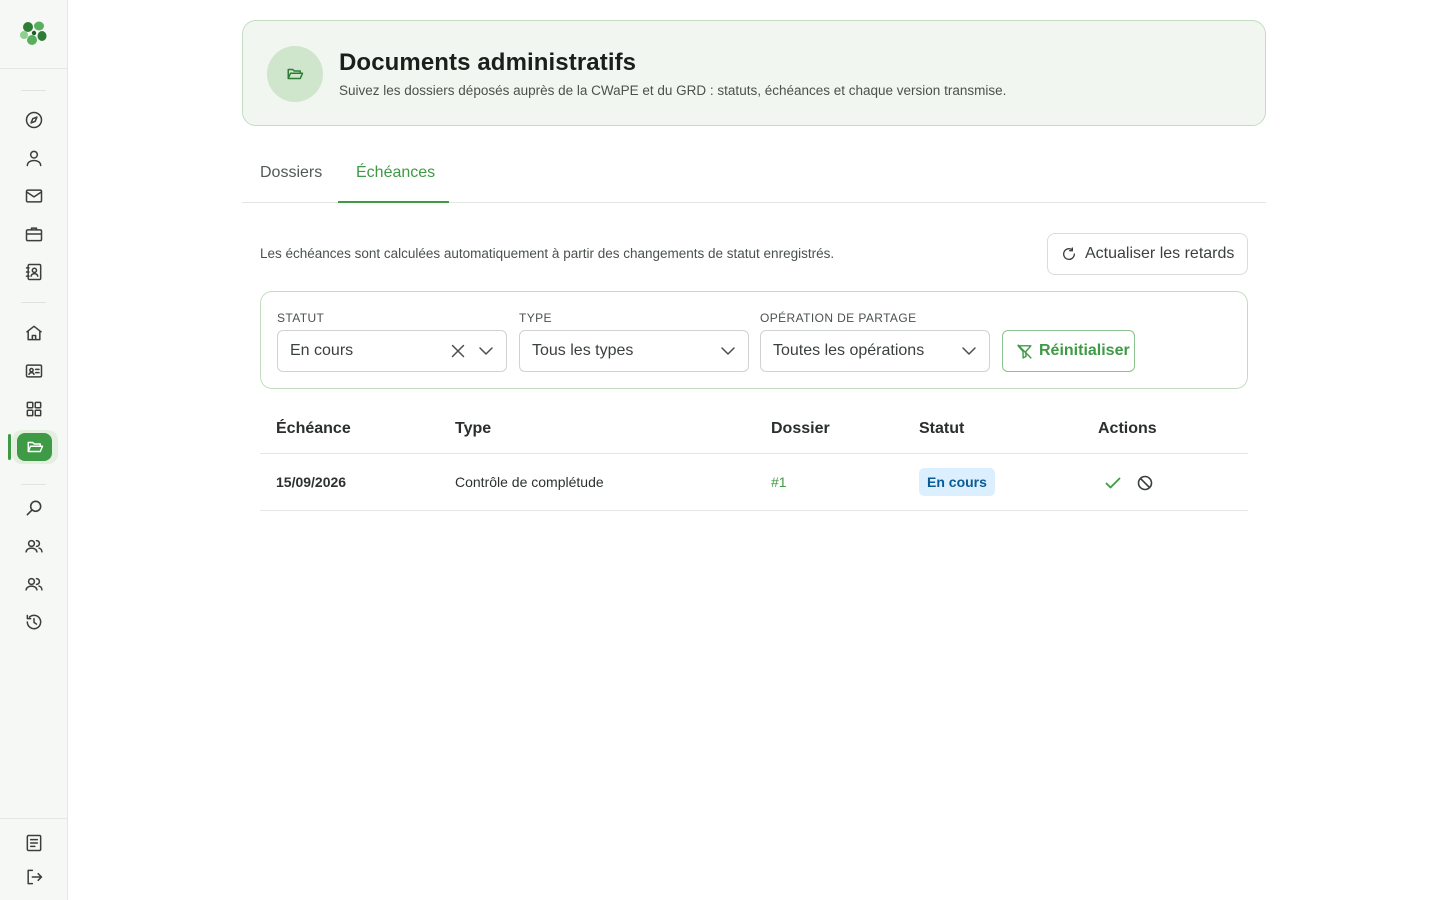  I want to click on tab-echeances: Échéances, so click(395, 173).